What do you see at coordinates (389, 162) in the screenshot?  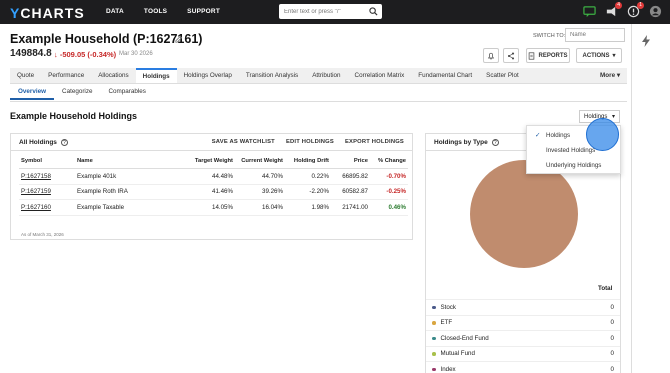 I see `col-pct-change: % Change` at bounding box center [389, 162].